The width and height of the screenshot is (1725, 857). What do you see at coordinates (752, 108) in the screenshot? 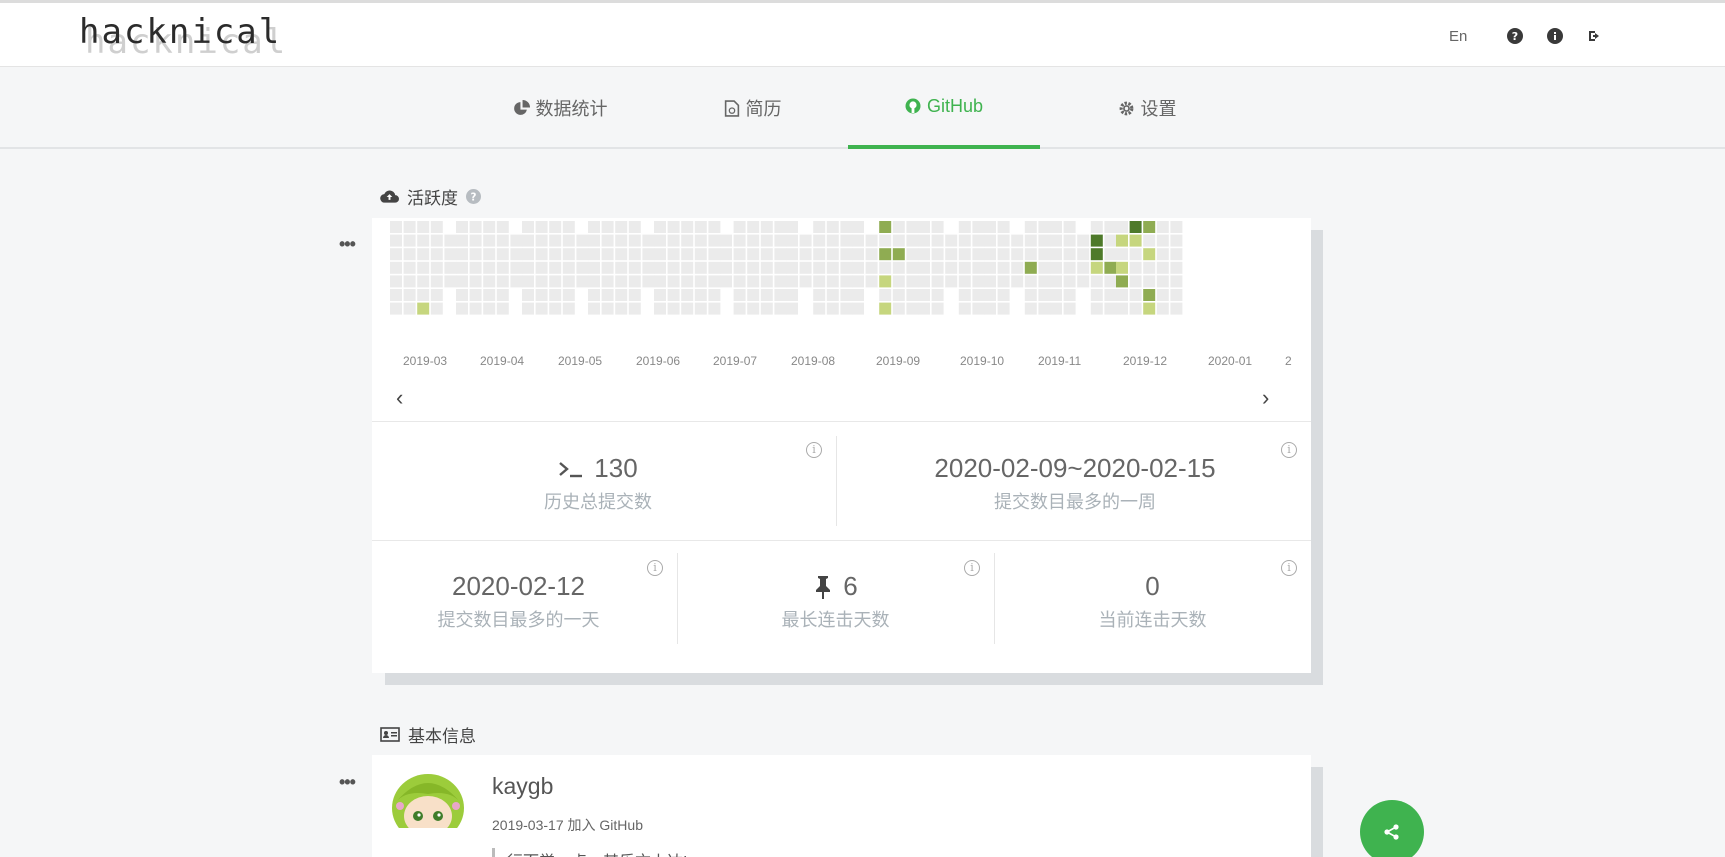
I see `tab-resume: 简历` at bounding box center [752, 108].